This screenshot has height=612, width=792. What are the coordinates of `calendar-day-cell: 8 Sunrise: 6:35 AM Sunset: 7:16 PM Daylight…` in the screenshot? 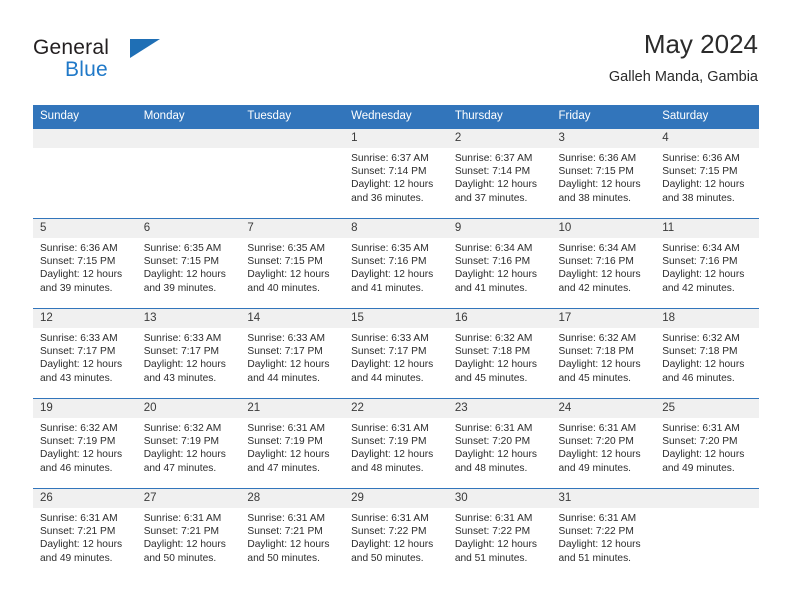 It's located at (396, 263).